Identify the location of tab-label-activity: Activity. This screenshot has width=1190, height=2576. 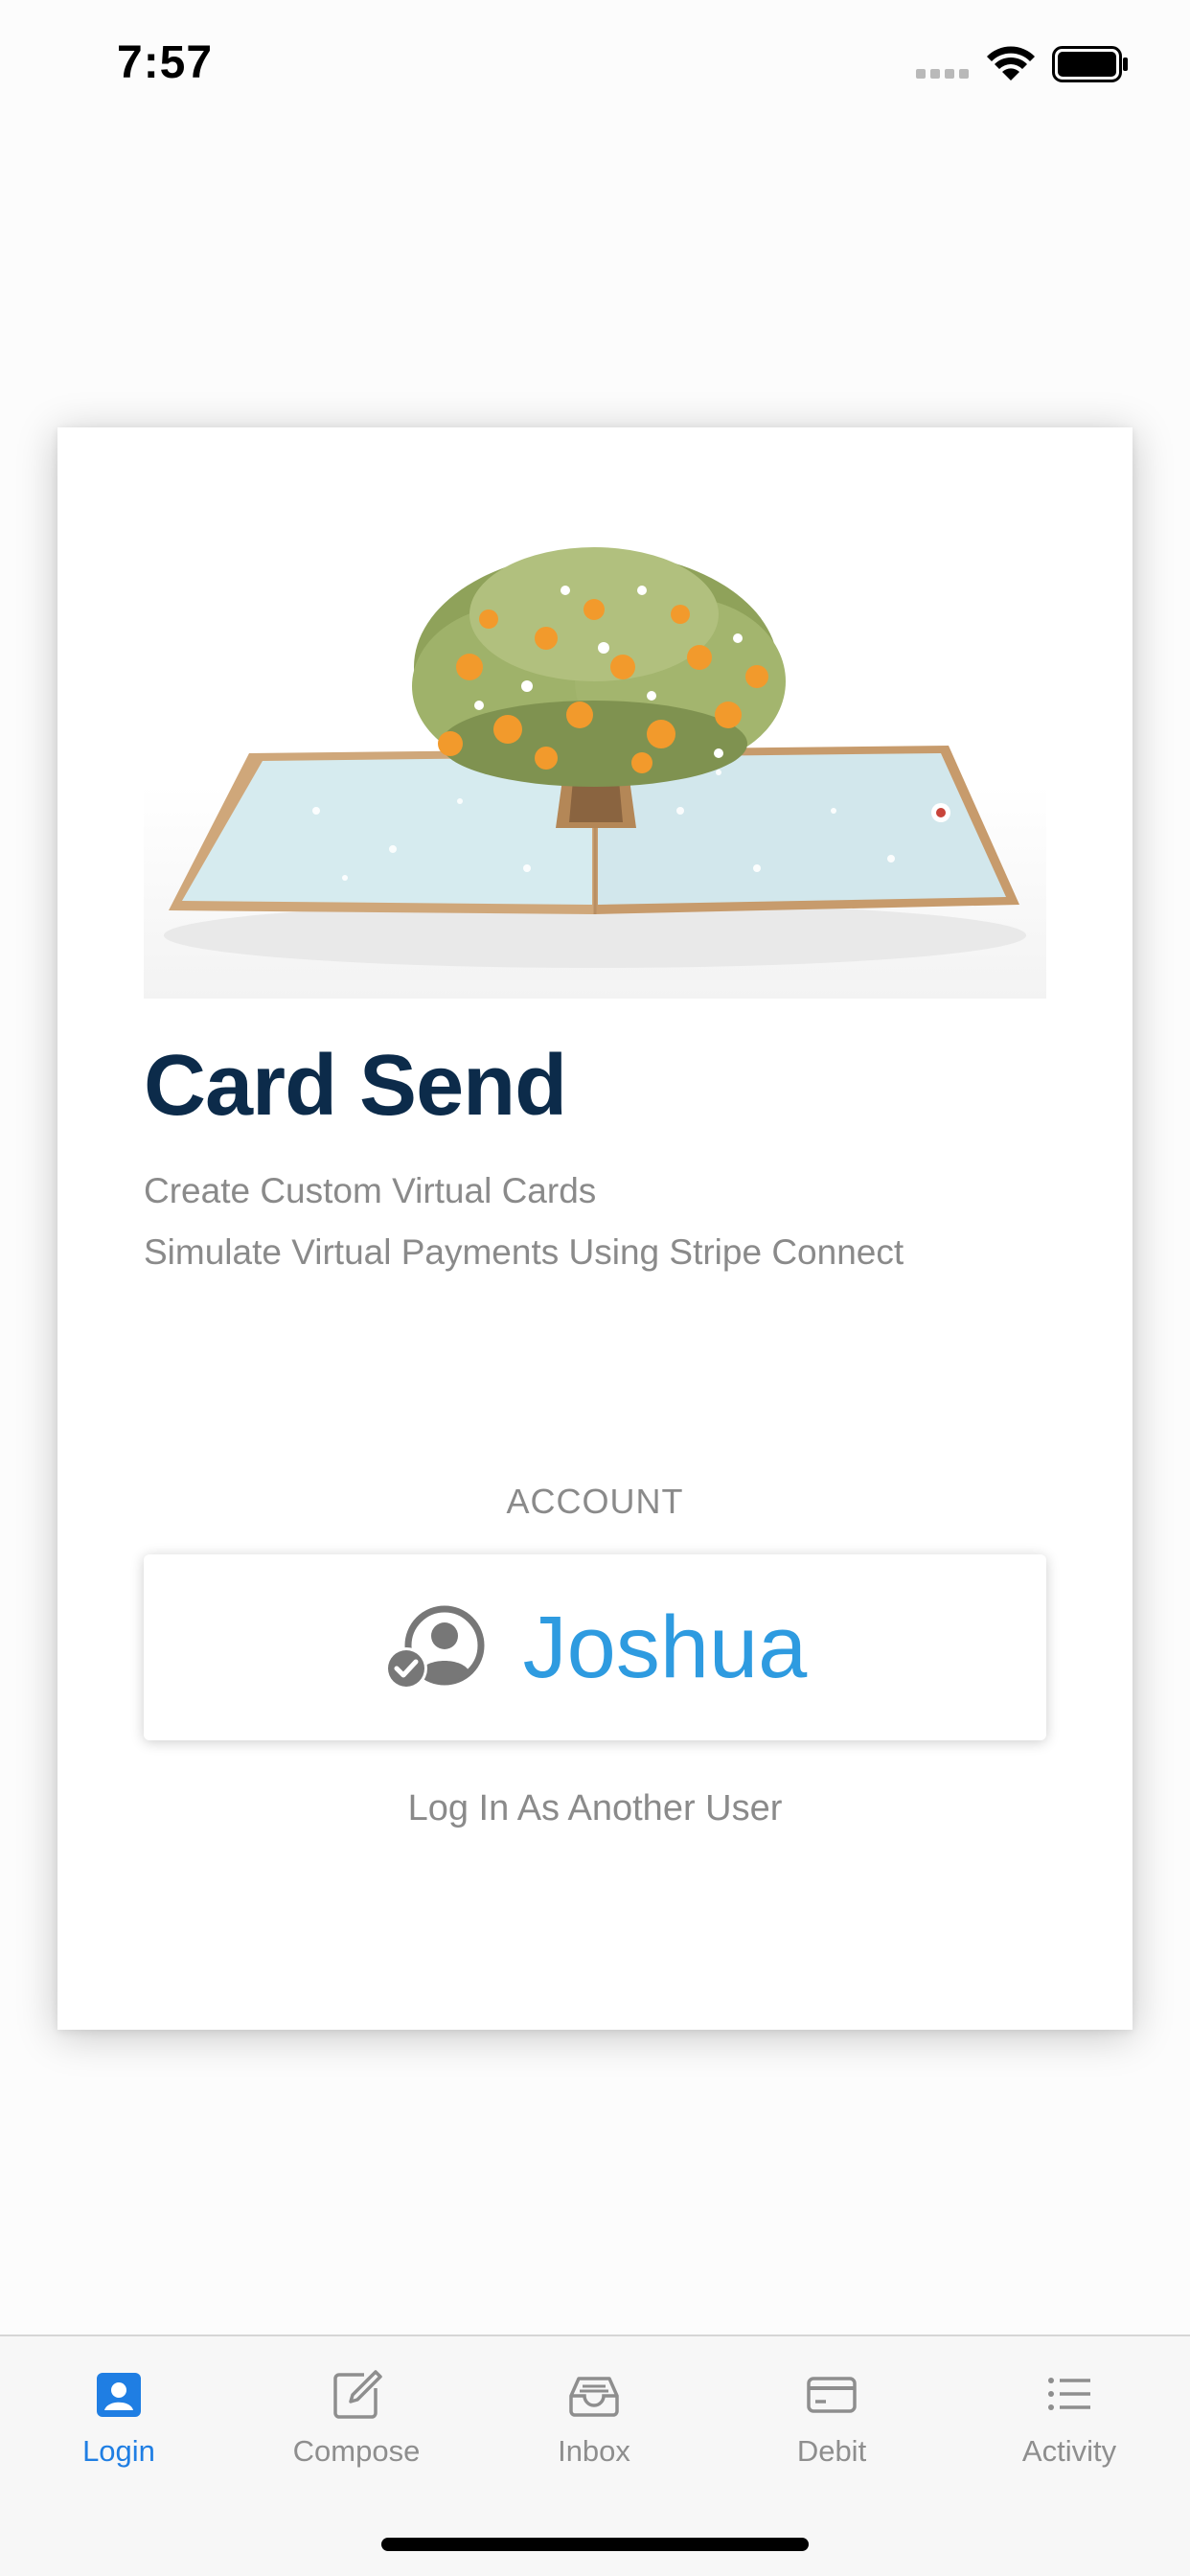
(1069, 2451).